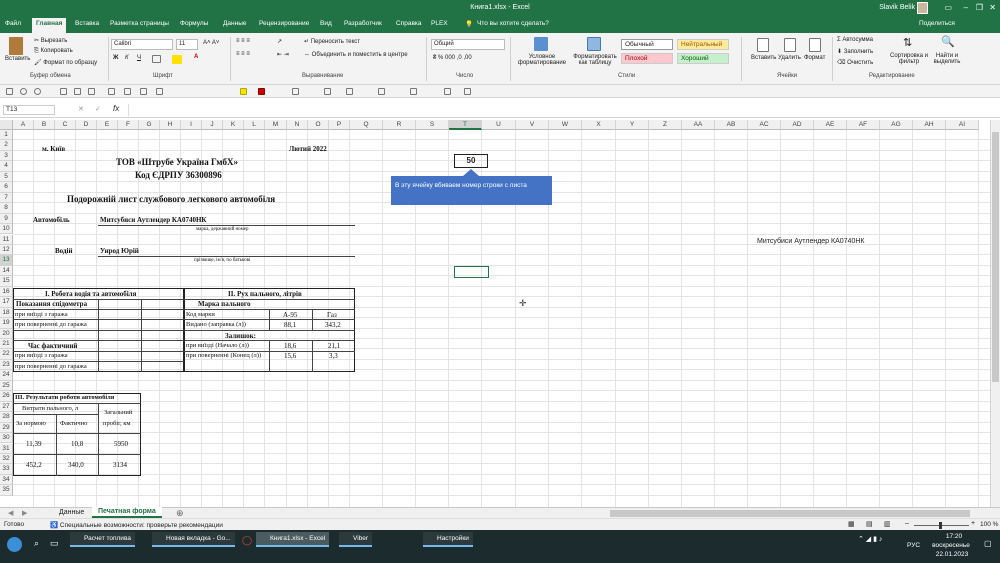  What do you see at coordinates (937, 23) in the screenshot?
I see `share-button: Поделиться` at bounding box center [937, 23].